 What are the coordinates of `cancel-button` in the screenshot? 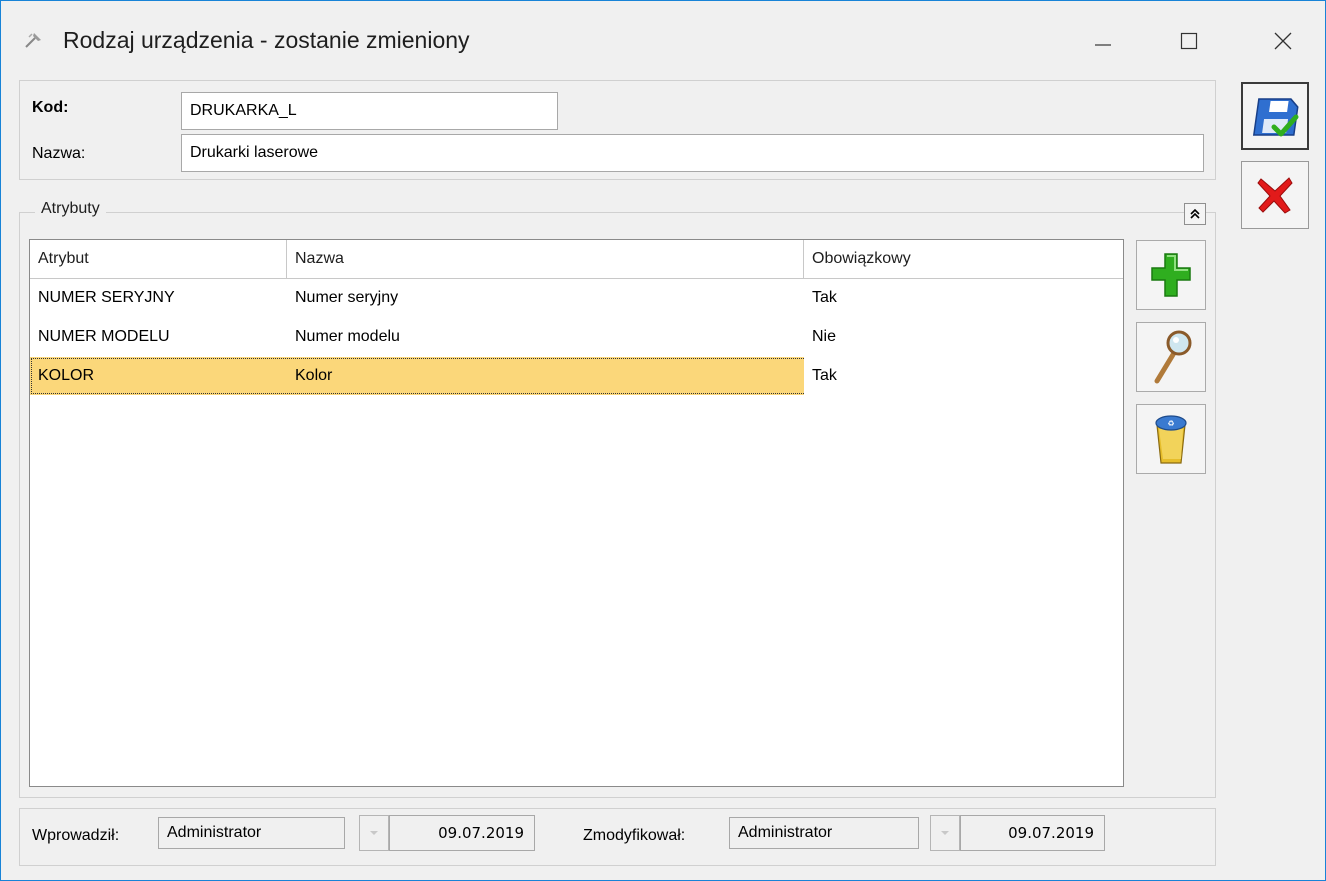 It's located at (1275, 195).